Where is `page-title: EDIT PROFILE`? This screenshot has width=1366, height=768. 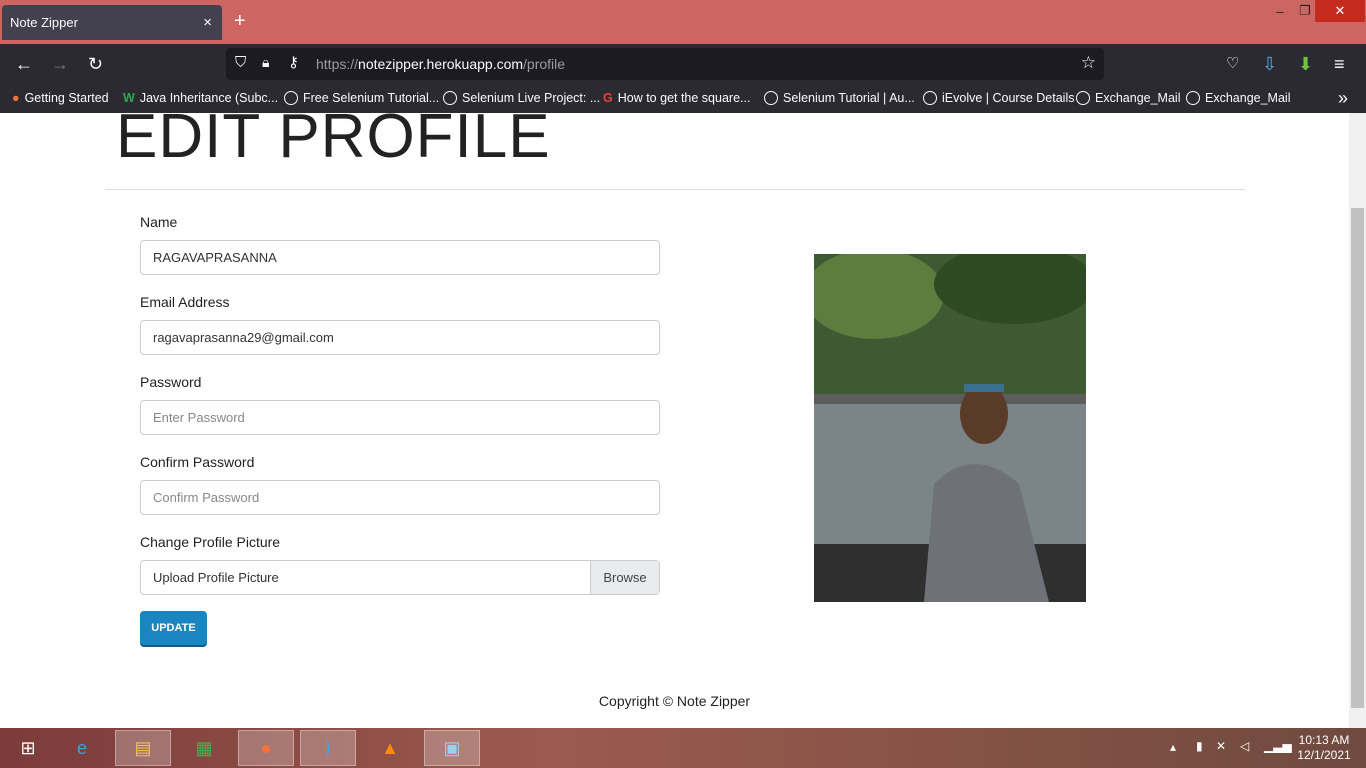
page-title: EDIT PROFILE is located at coordinates (333, 142).